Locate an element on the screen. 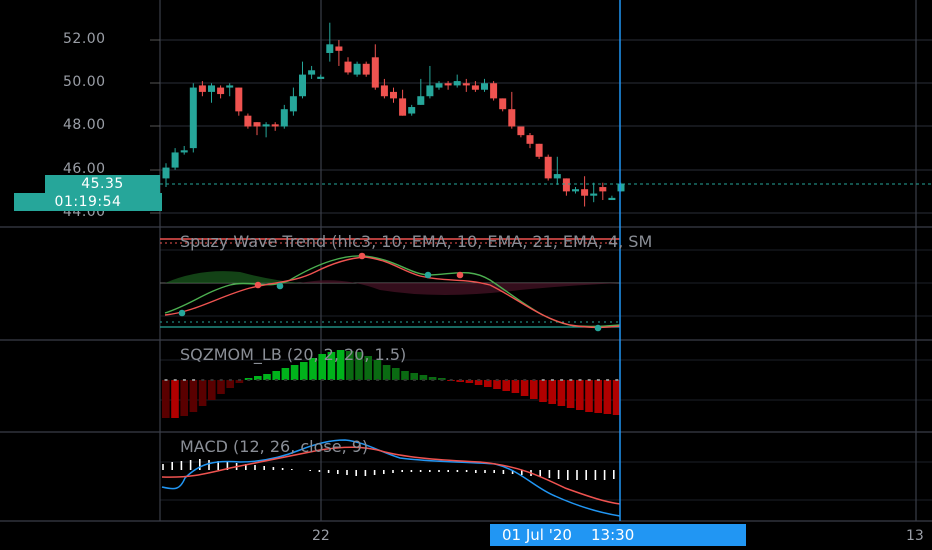 The width and height of the screenshot is (932, 550). macd-title: MACD (12, 26, close, 9) is located at coordinates (274, 446).